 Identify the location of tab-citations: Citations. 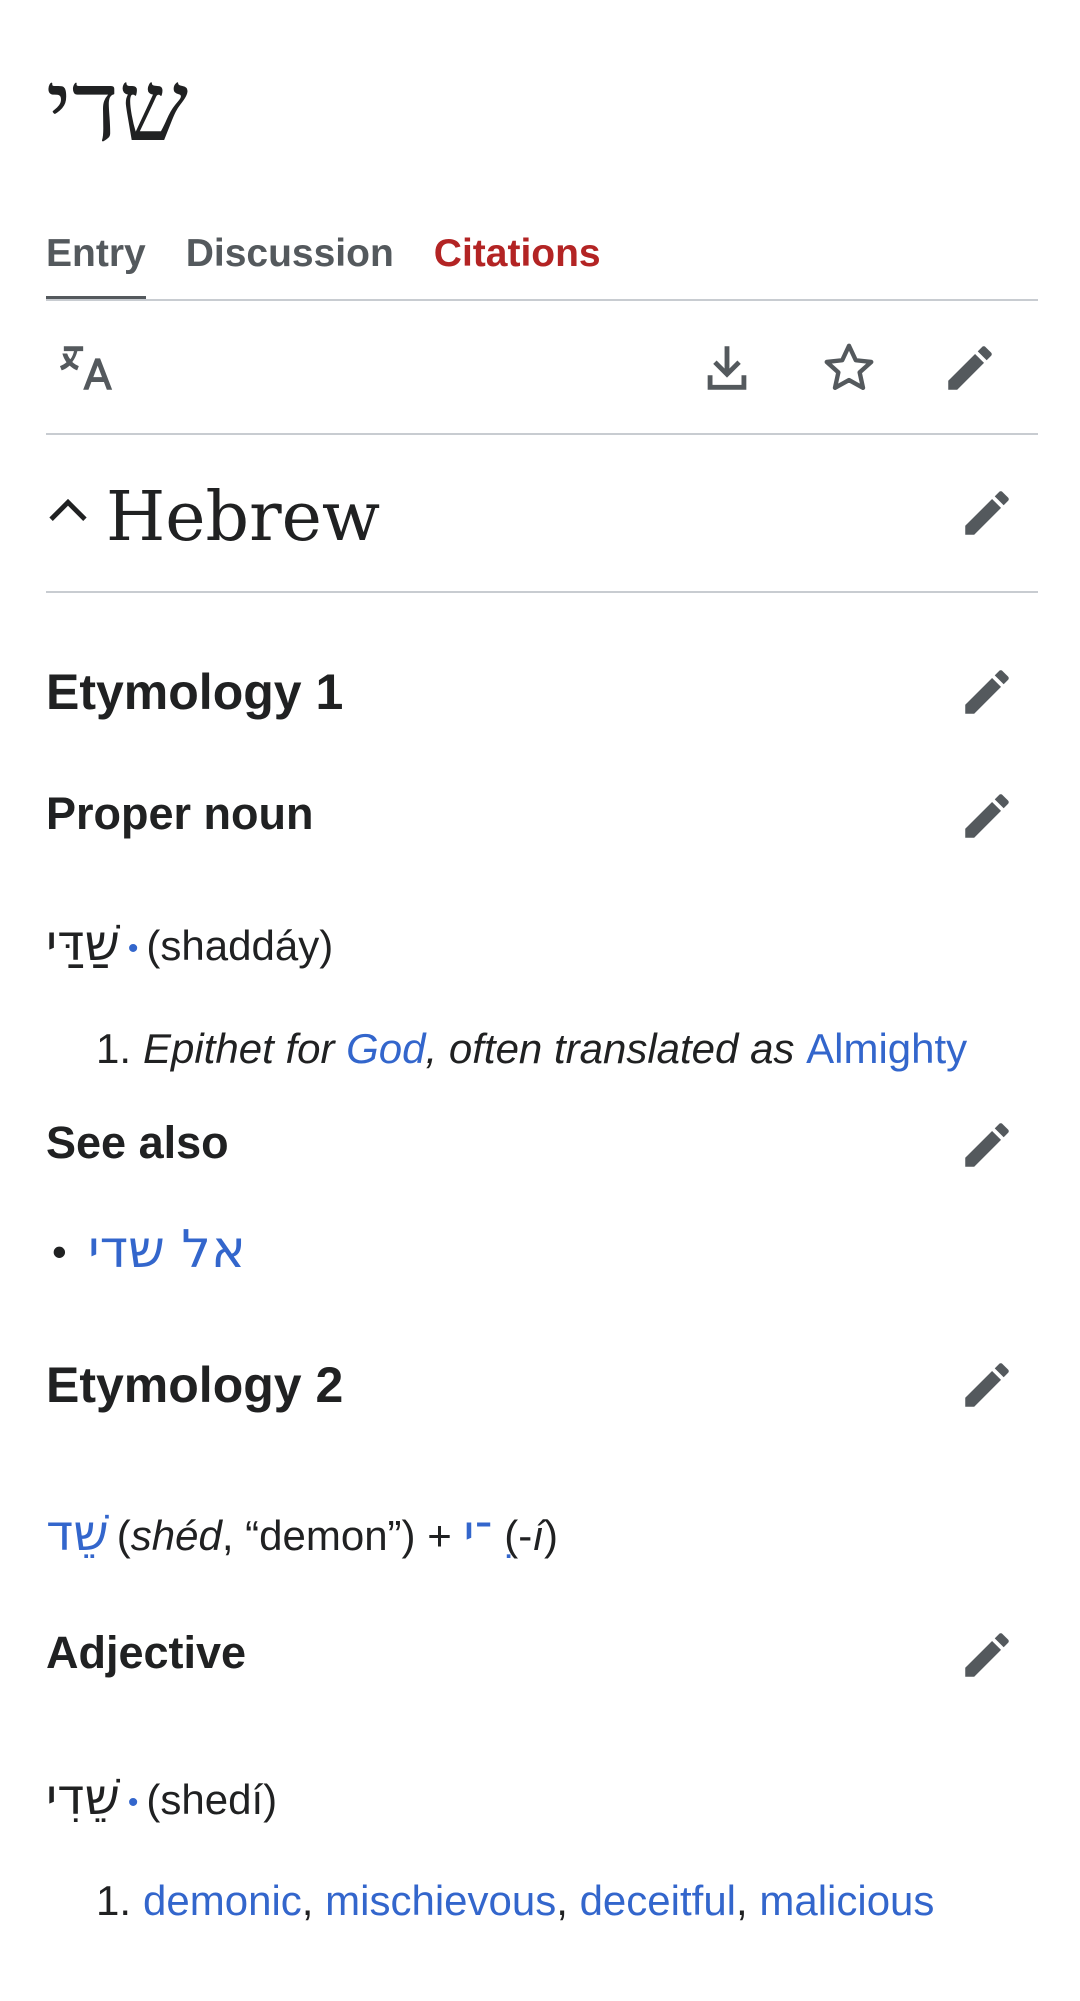
(517, 265).